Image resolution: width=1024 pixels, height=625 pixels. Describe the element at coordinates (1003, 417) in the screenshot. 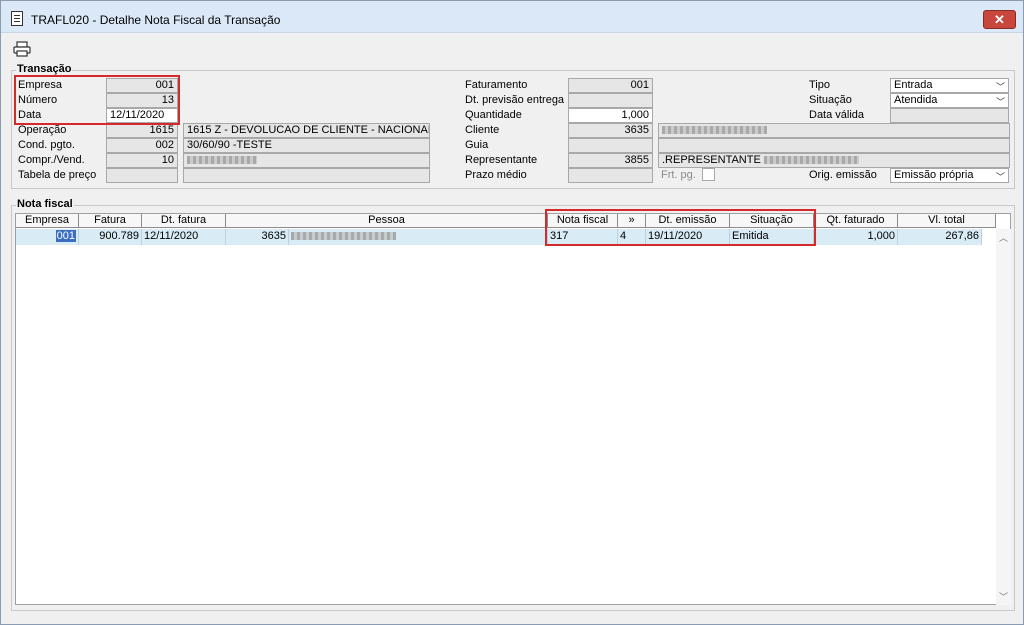

I see `vertical-scrollbar: ︿ ﹀` at that location.